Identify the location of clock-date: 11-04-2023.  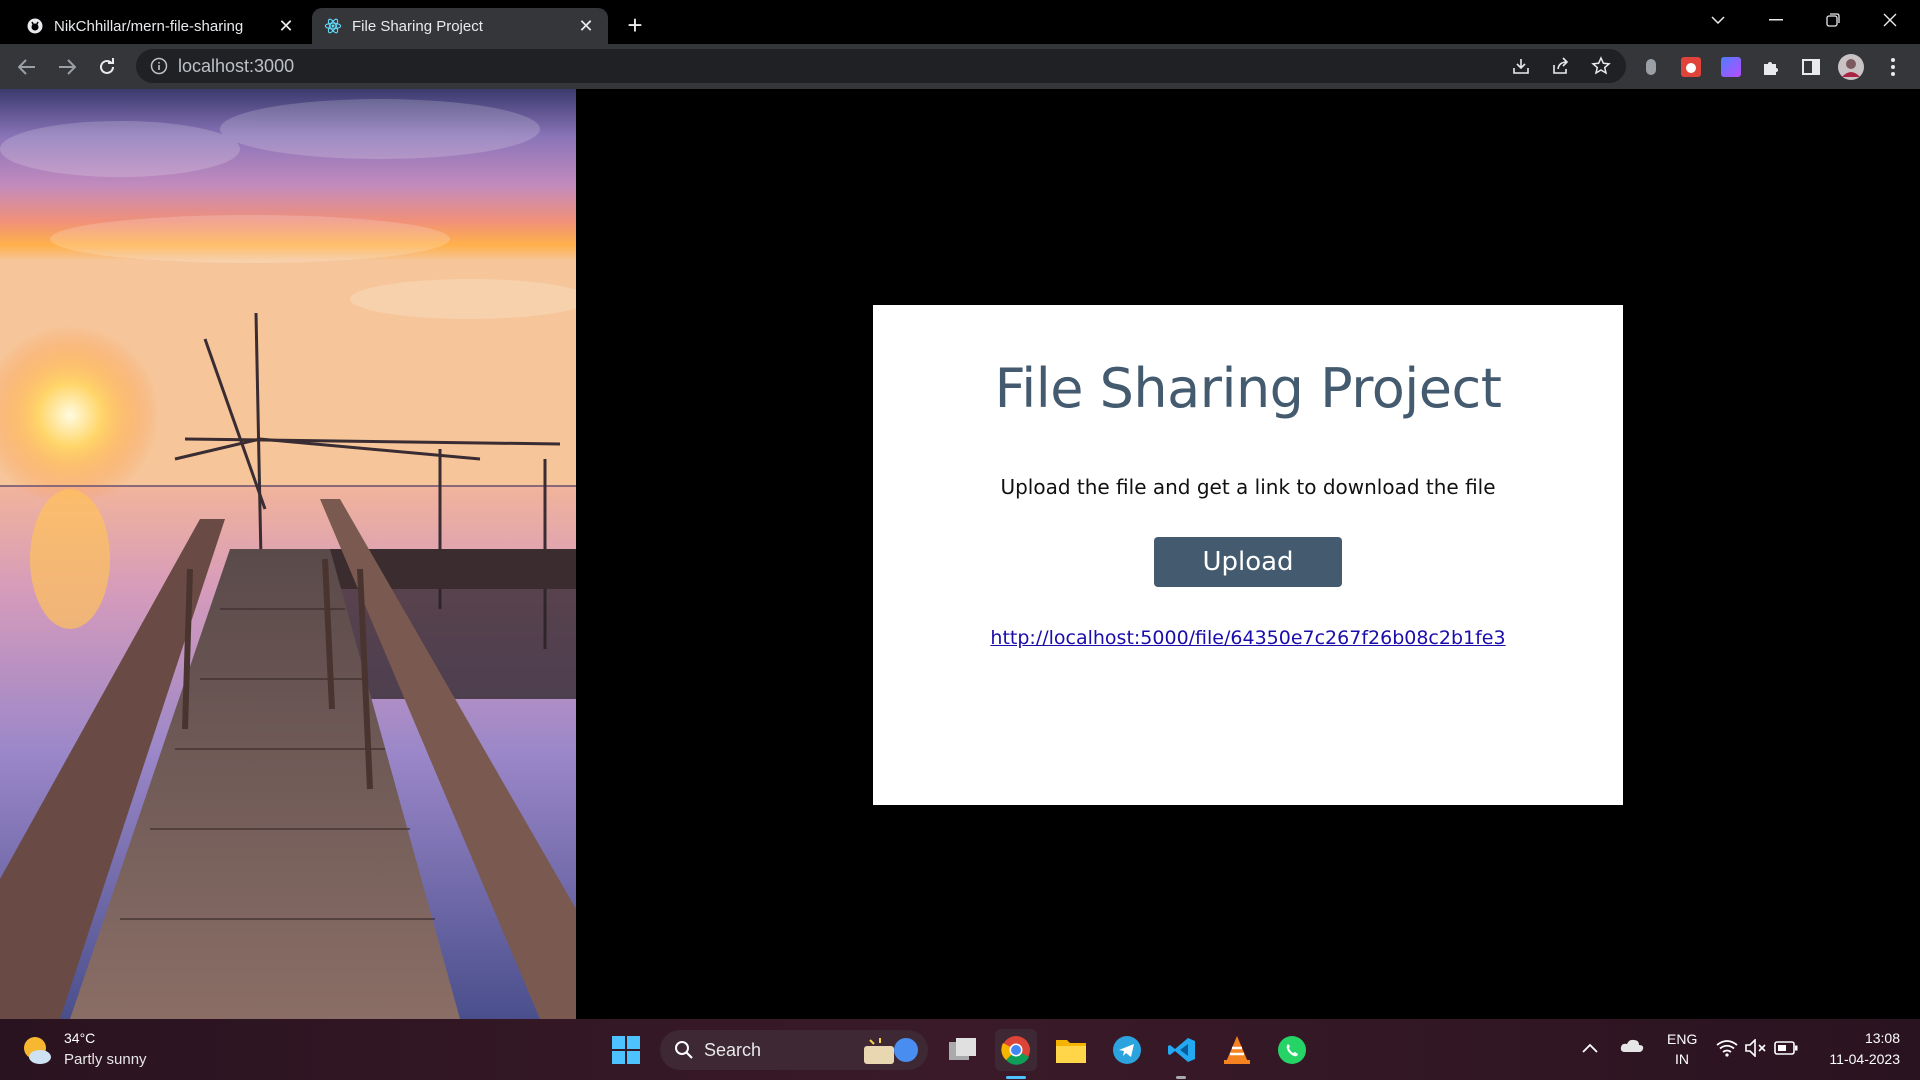
(1858, 1059).